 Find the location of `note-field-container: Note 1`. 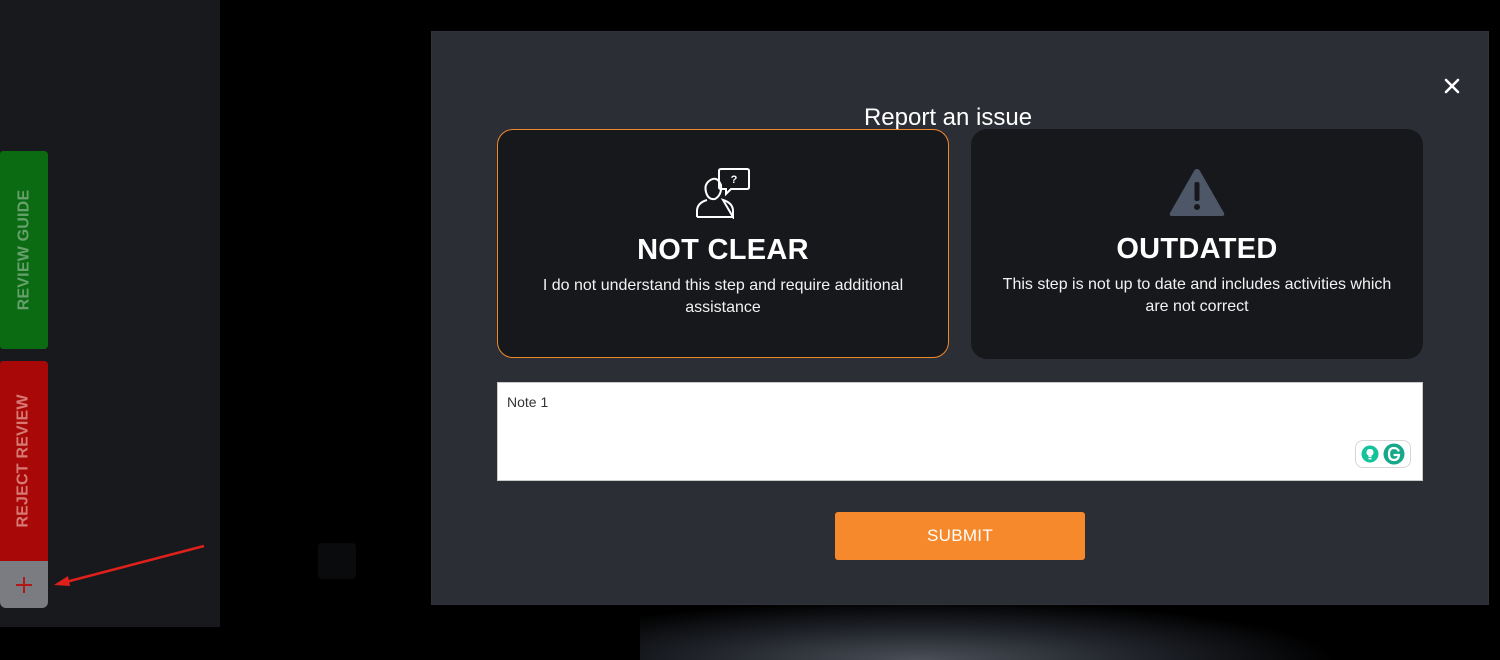

note-field-container: Note 1 is located at coordinates (960, 431).